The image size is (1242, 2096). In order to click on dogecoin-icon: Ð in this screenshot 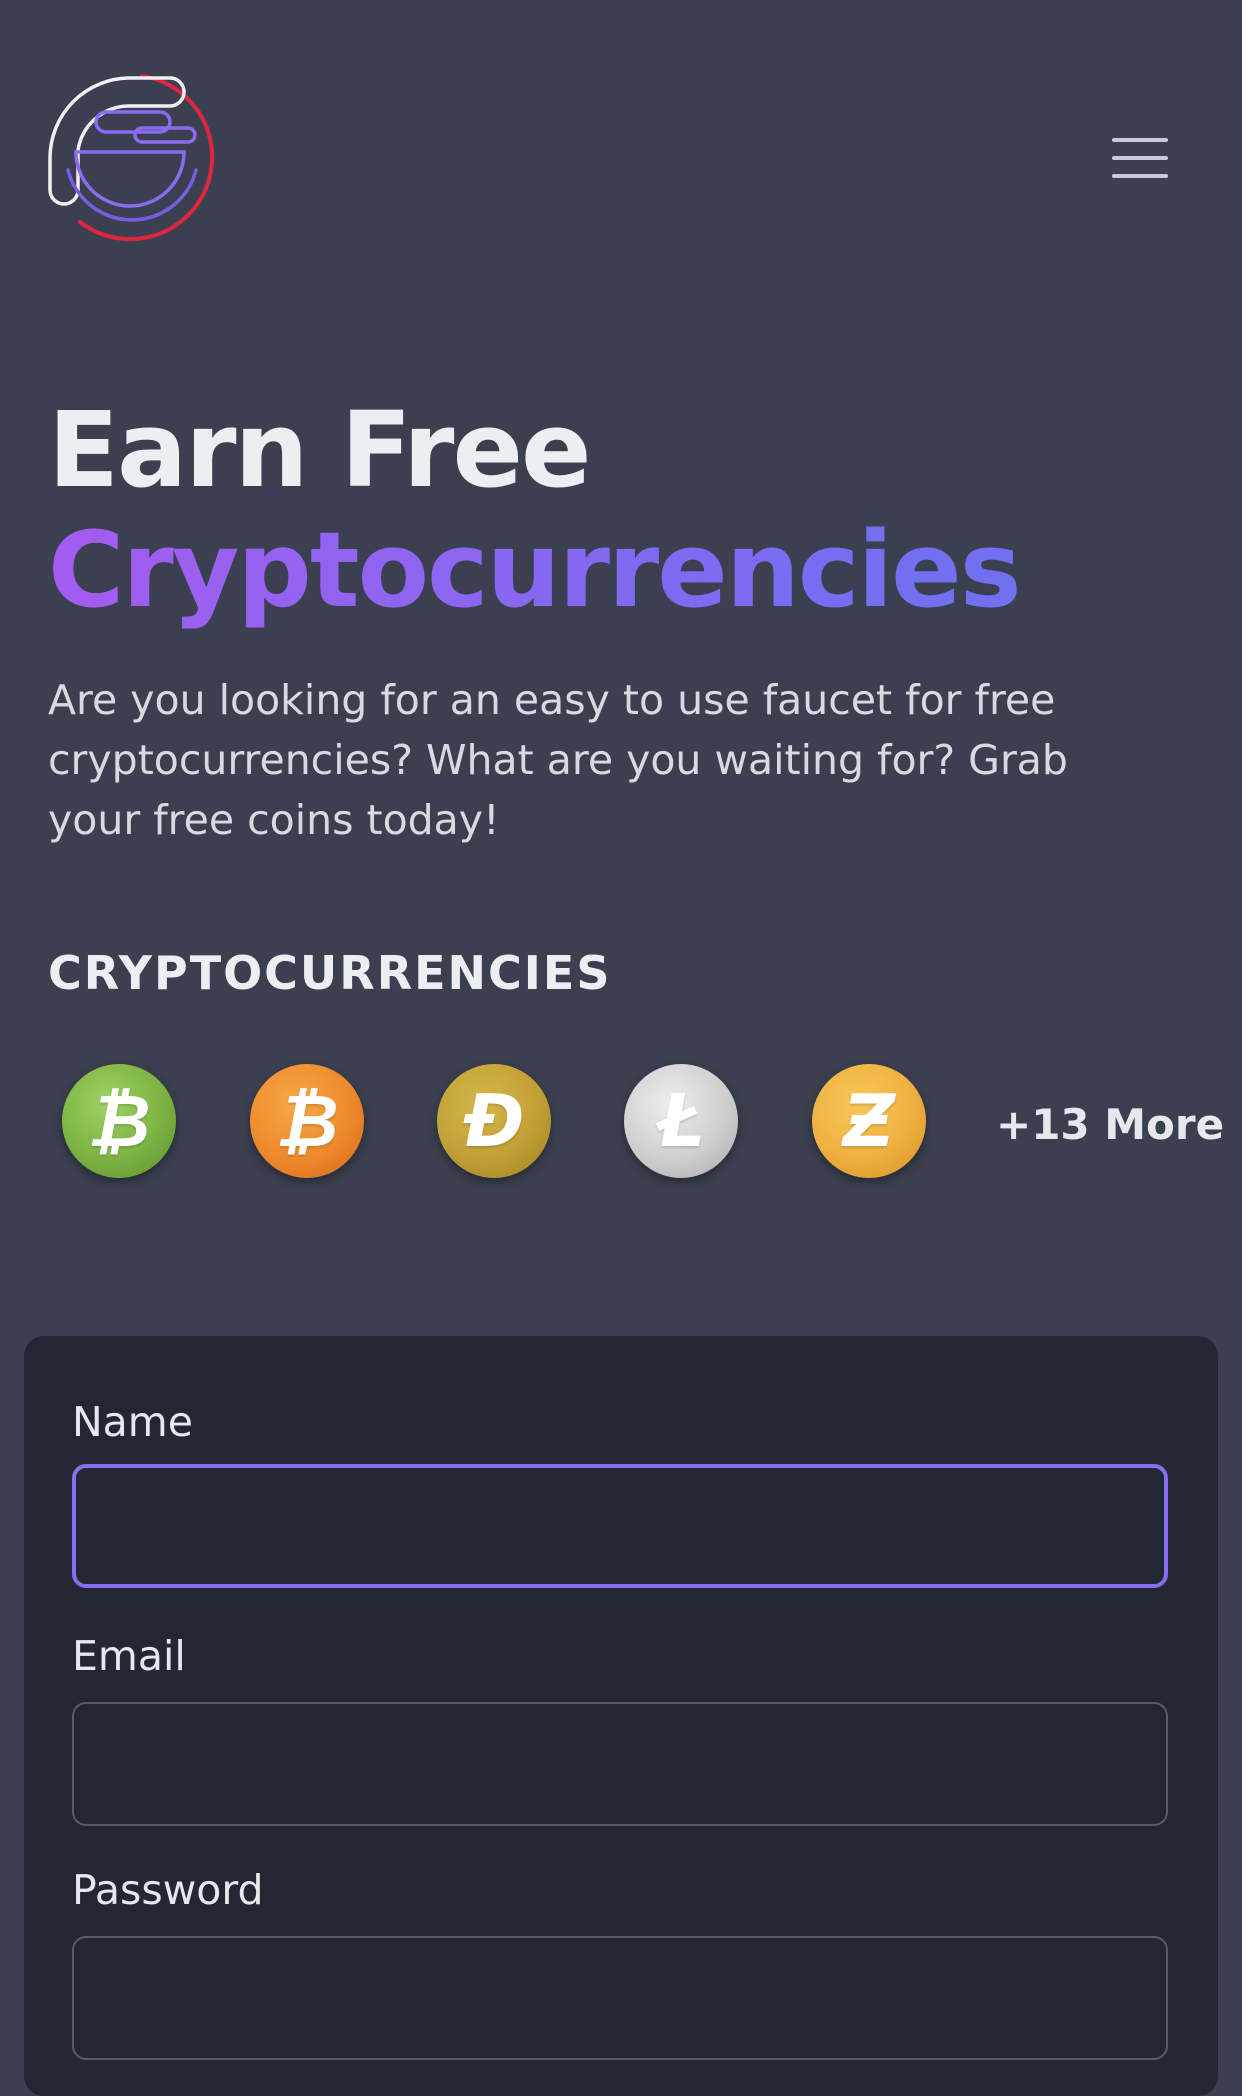, I will do `click(494, 1121)`.